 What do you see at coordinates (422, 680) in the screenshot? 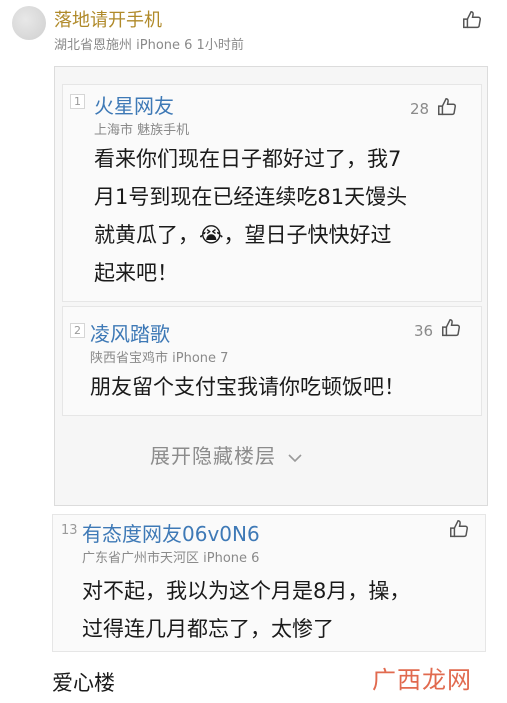
I see `watermark: 广西龙网` at bounding box center [422, 680].